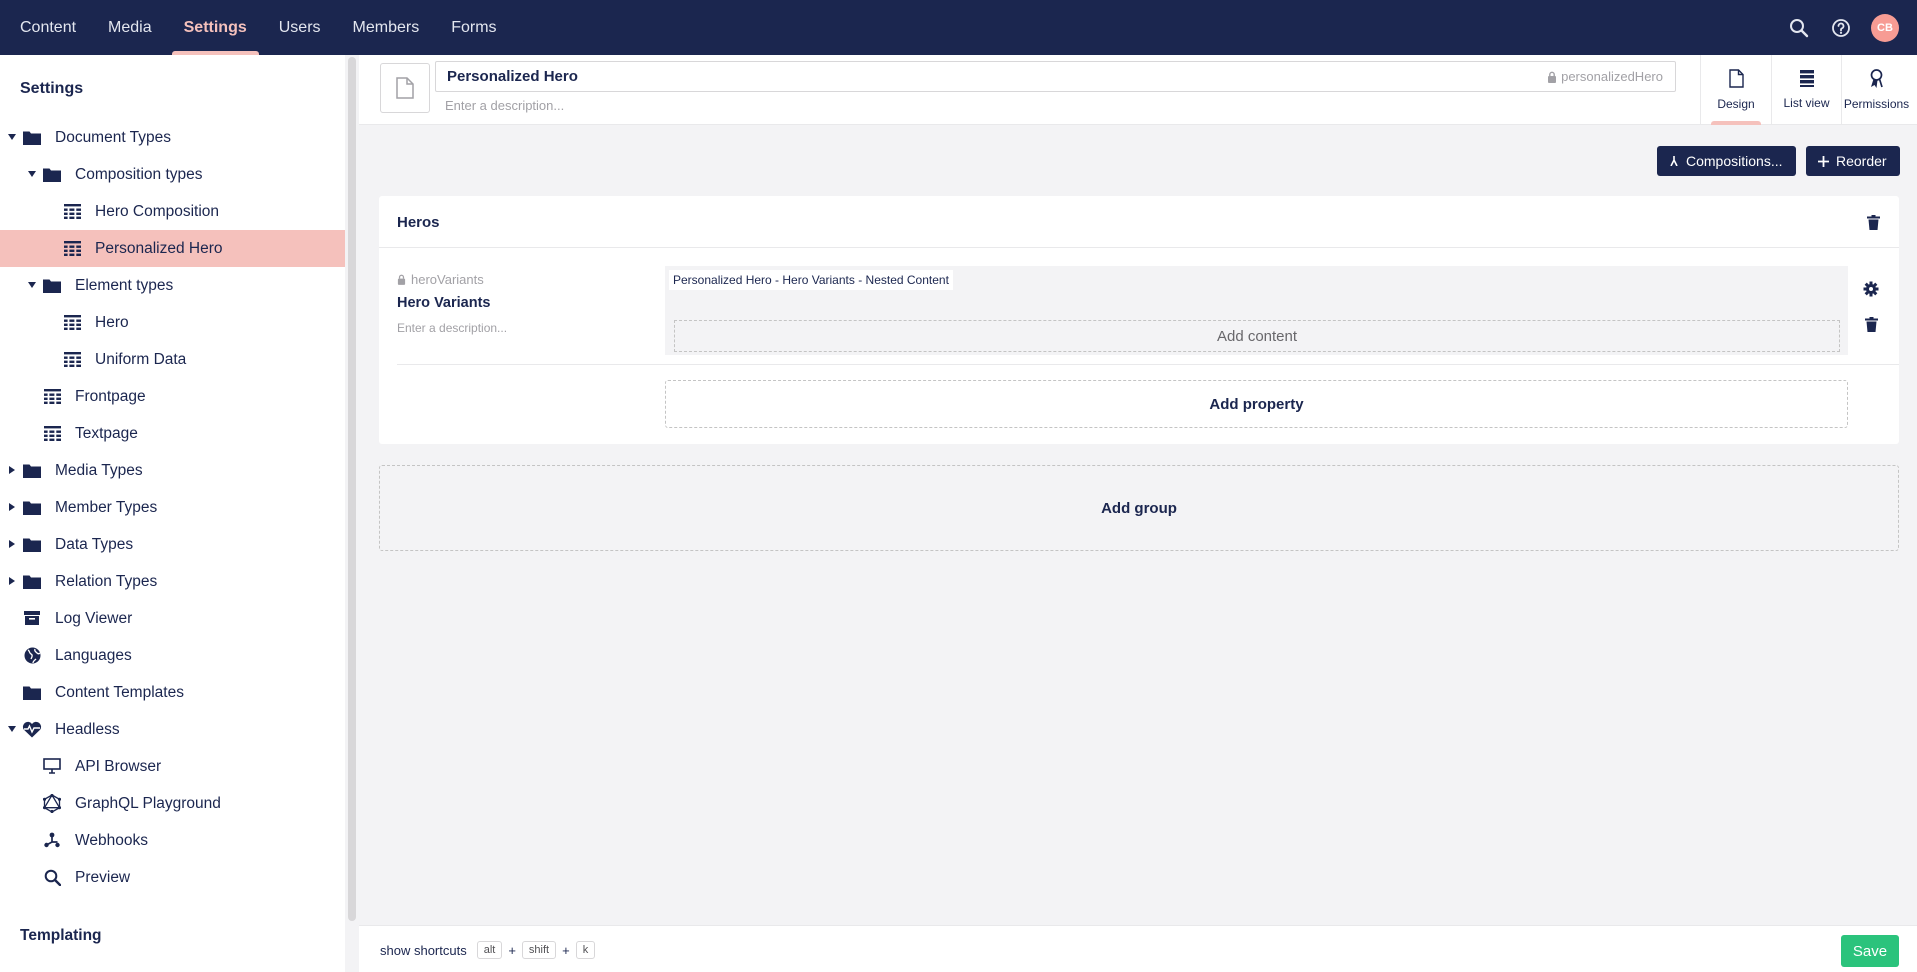 The height and width of the screenshot is (972, 1917). Describe the element at coordinates (440, 279) in the screenshot. I see `property-alias: heroVariants` at that location.